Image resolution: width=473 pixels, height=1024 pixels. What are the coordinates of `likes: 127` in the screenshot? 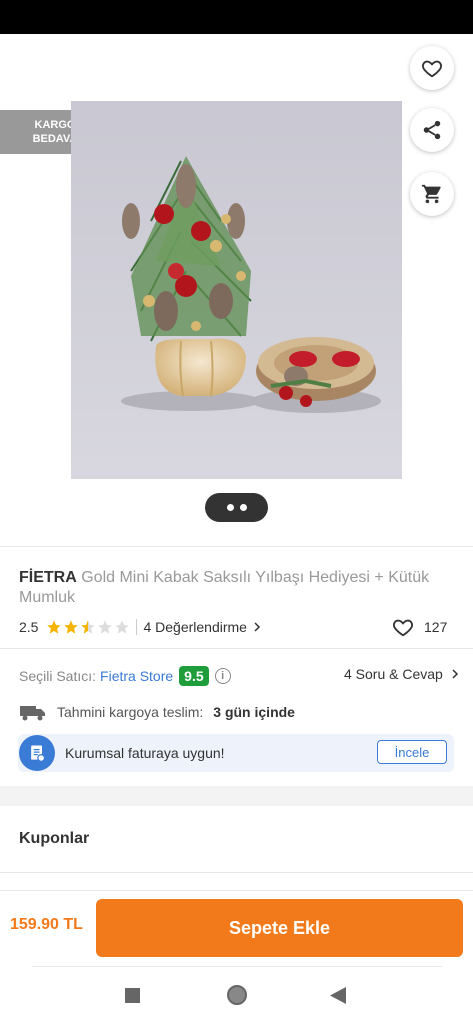 It's located at (419, 627).